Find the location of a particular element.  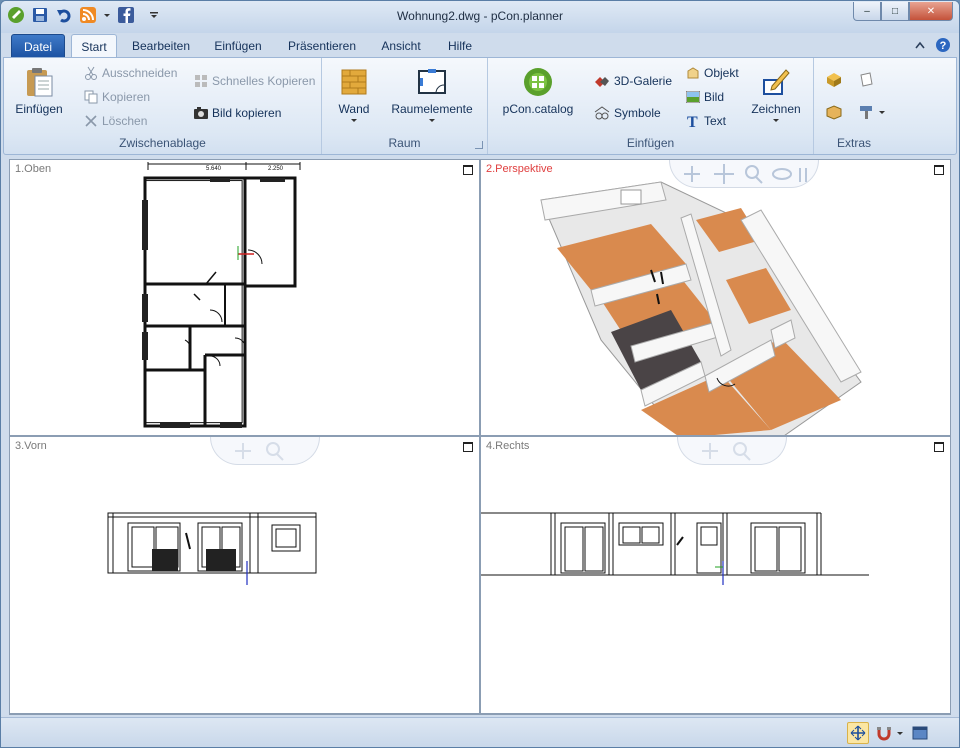

symbols-button: Symbole is located at coordinates (627, 113).